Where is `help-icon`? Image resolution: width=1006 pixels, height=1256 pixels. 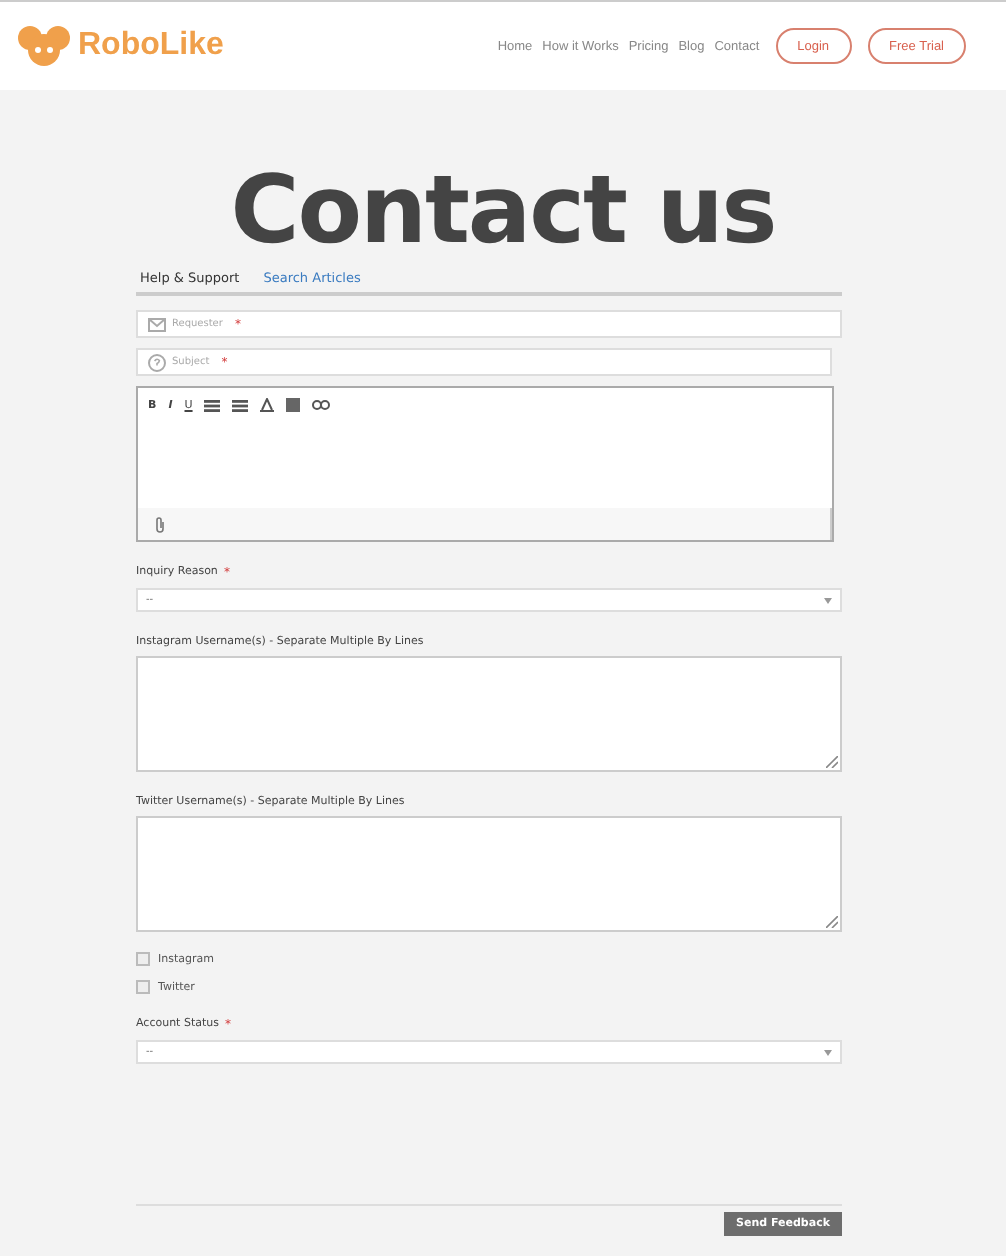 help-icon is located at coordinates (157, 362).